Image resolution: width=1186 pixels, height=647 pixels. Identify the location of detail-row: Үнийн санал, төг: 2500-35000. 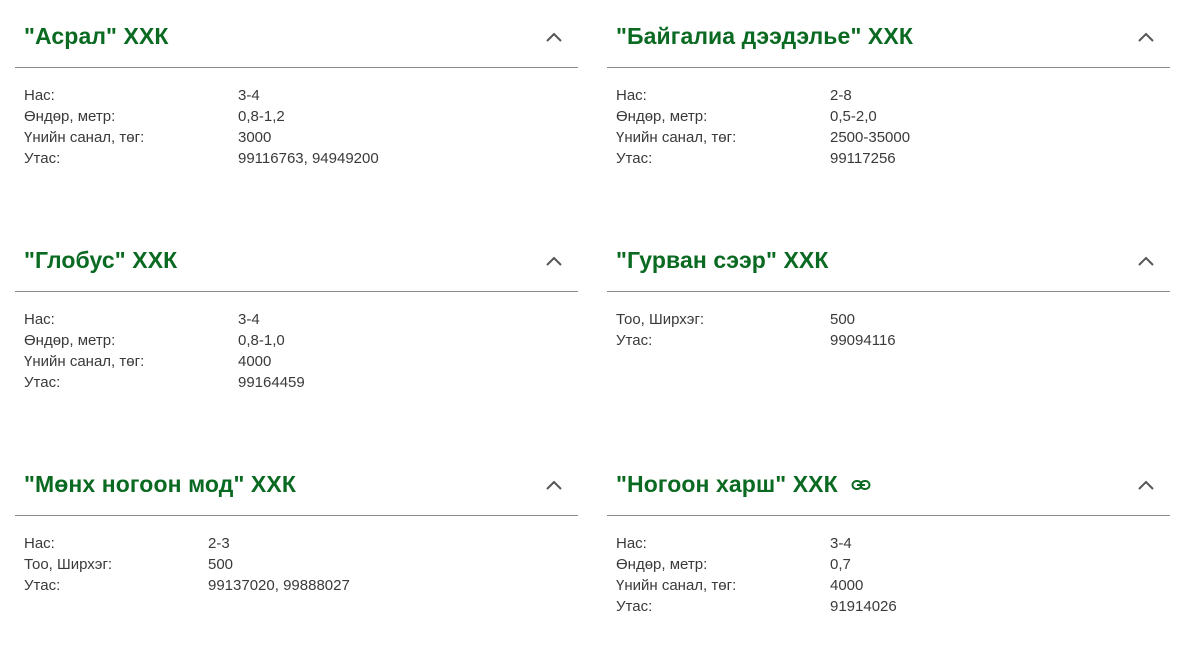
(893, 137).